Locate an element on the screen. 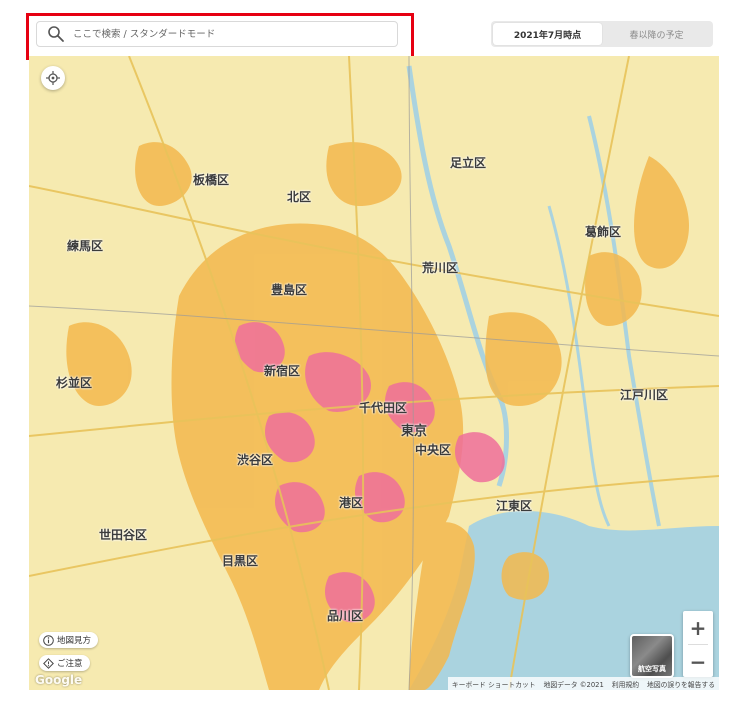  warning-icon is located at coordinates (48, 663).